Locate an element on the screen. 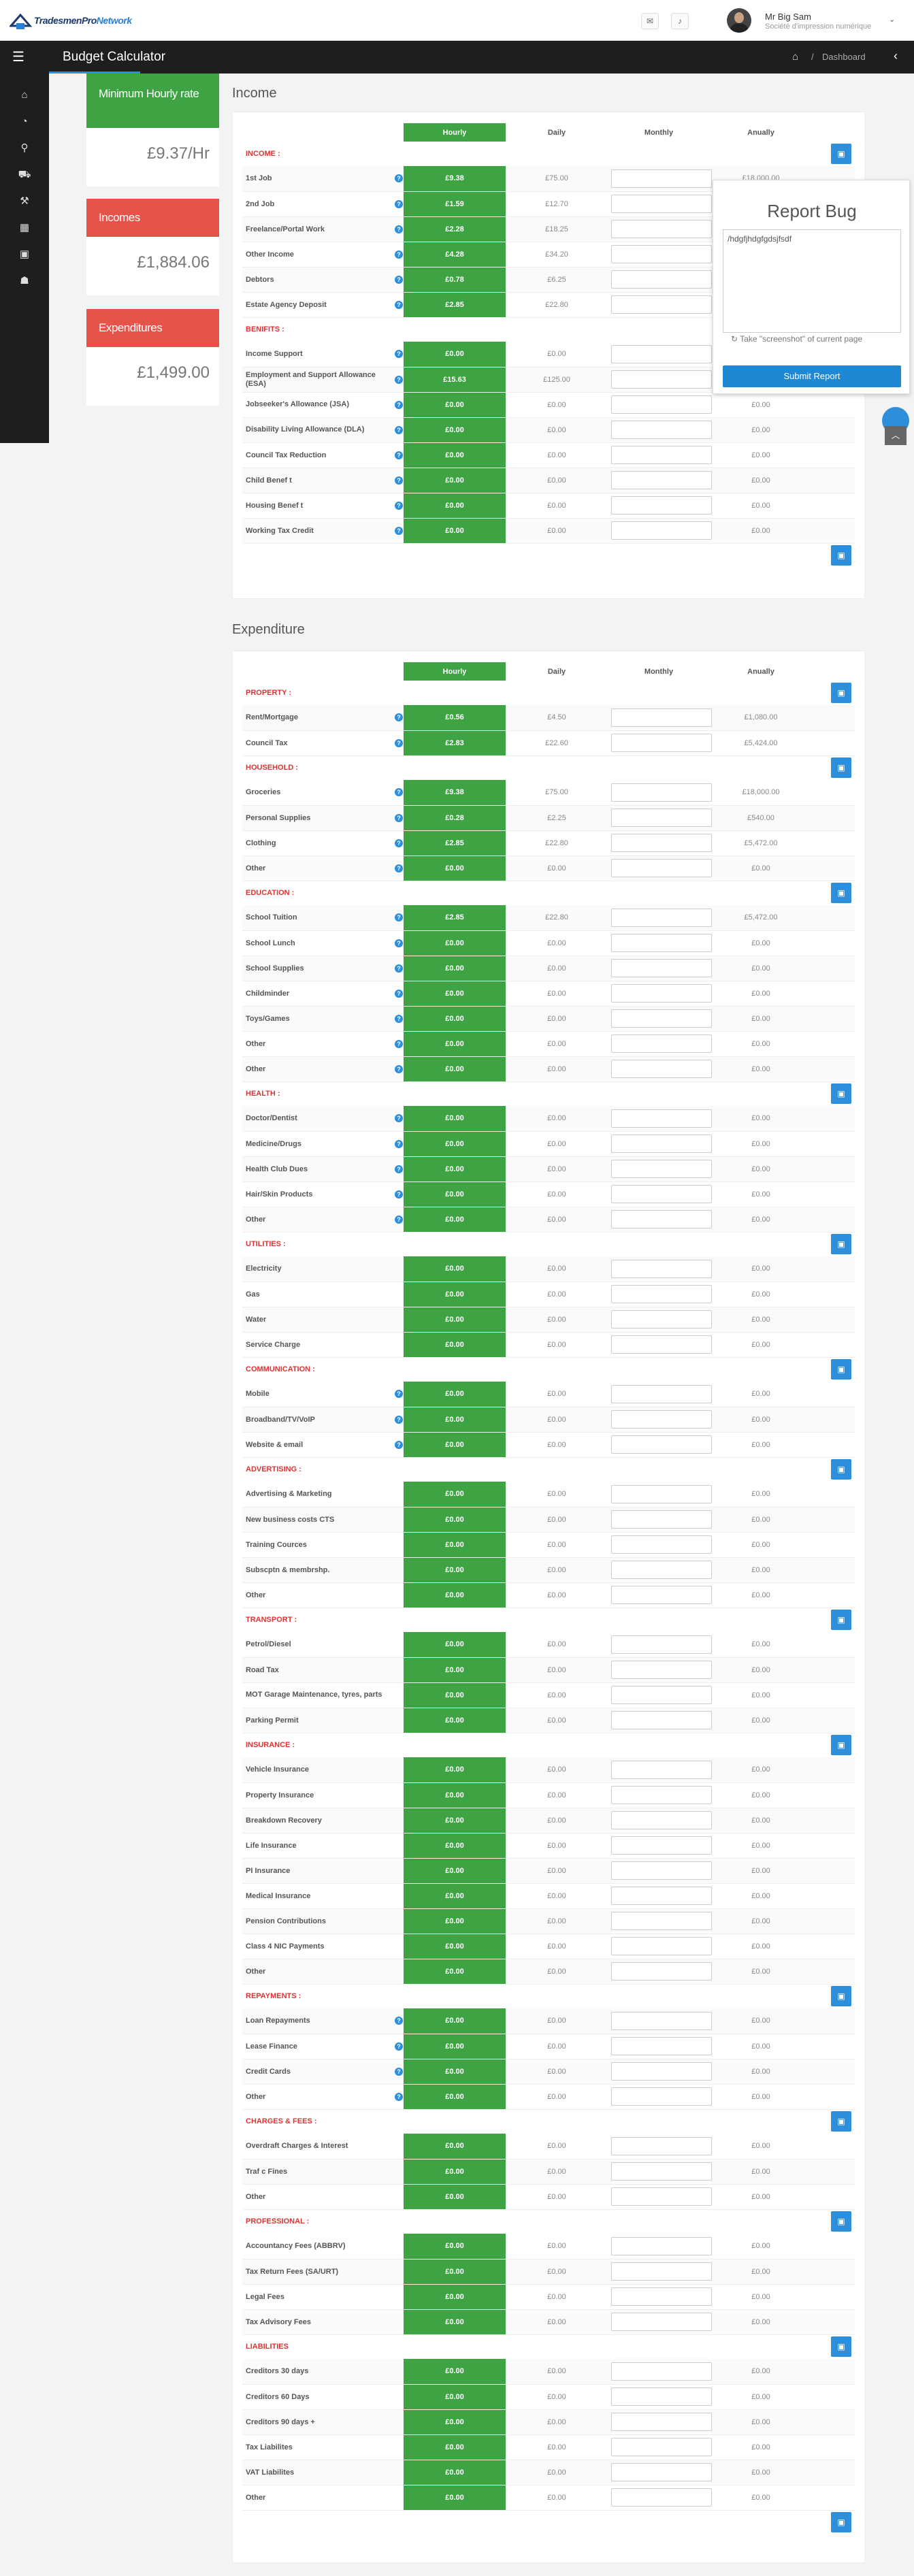  report-bug-textarea: /hdgfjhdgfgdsjfsdf is located at coordinates (812, 281).